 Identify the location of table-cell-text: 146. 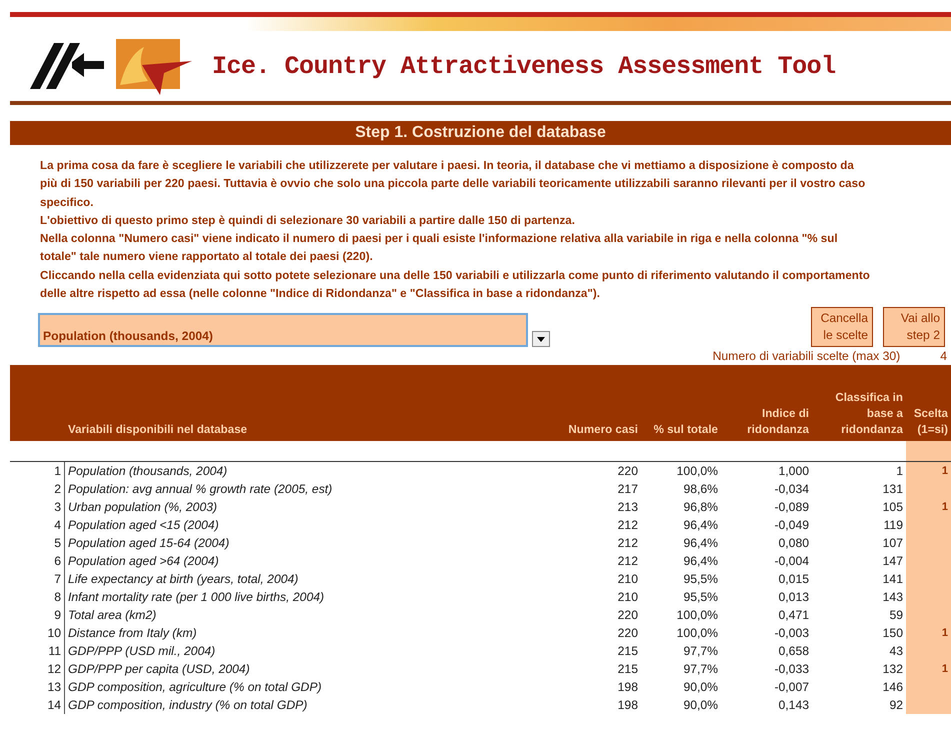
(893, 687).